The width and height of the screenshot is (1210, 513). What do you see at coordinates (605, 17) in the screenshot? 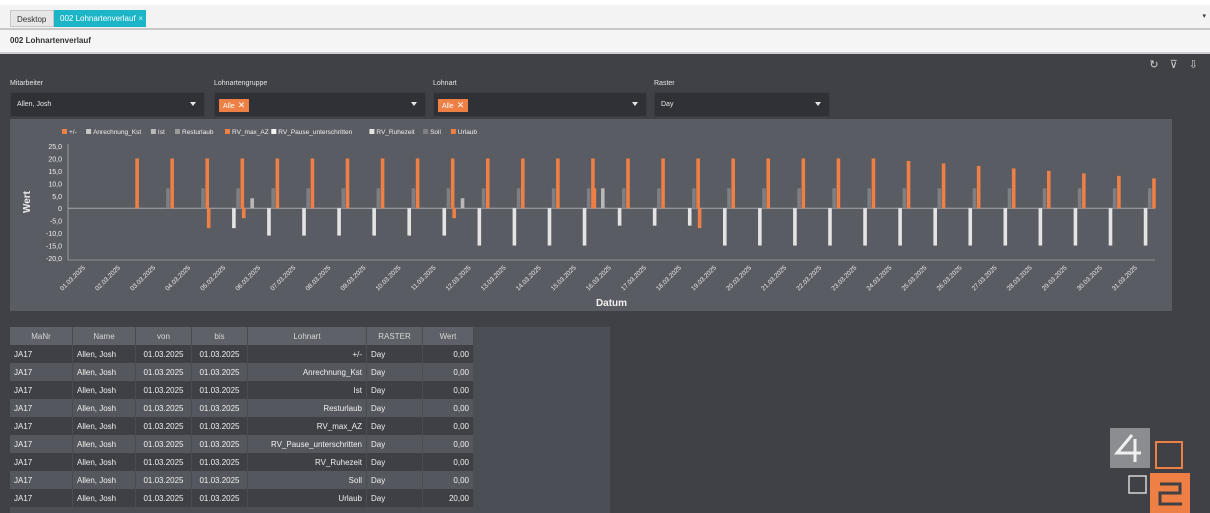
I see `tab-bar: Desktop 002 Lohnartenverlauf × ▾` at bounding box center [605, 17].